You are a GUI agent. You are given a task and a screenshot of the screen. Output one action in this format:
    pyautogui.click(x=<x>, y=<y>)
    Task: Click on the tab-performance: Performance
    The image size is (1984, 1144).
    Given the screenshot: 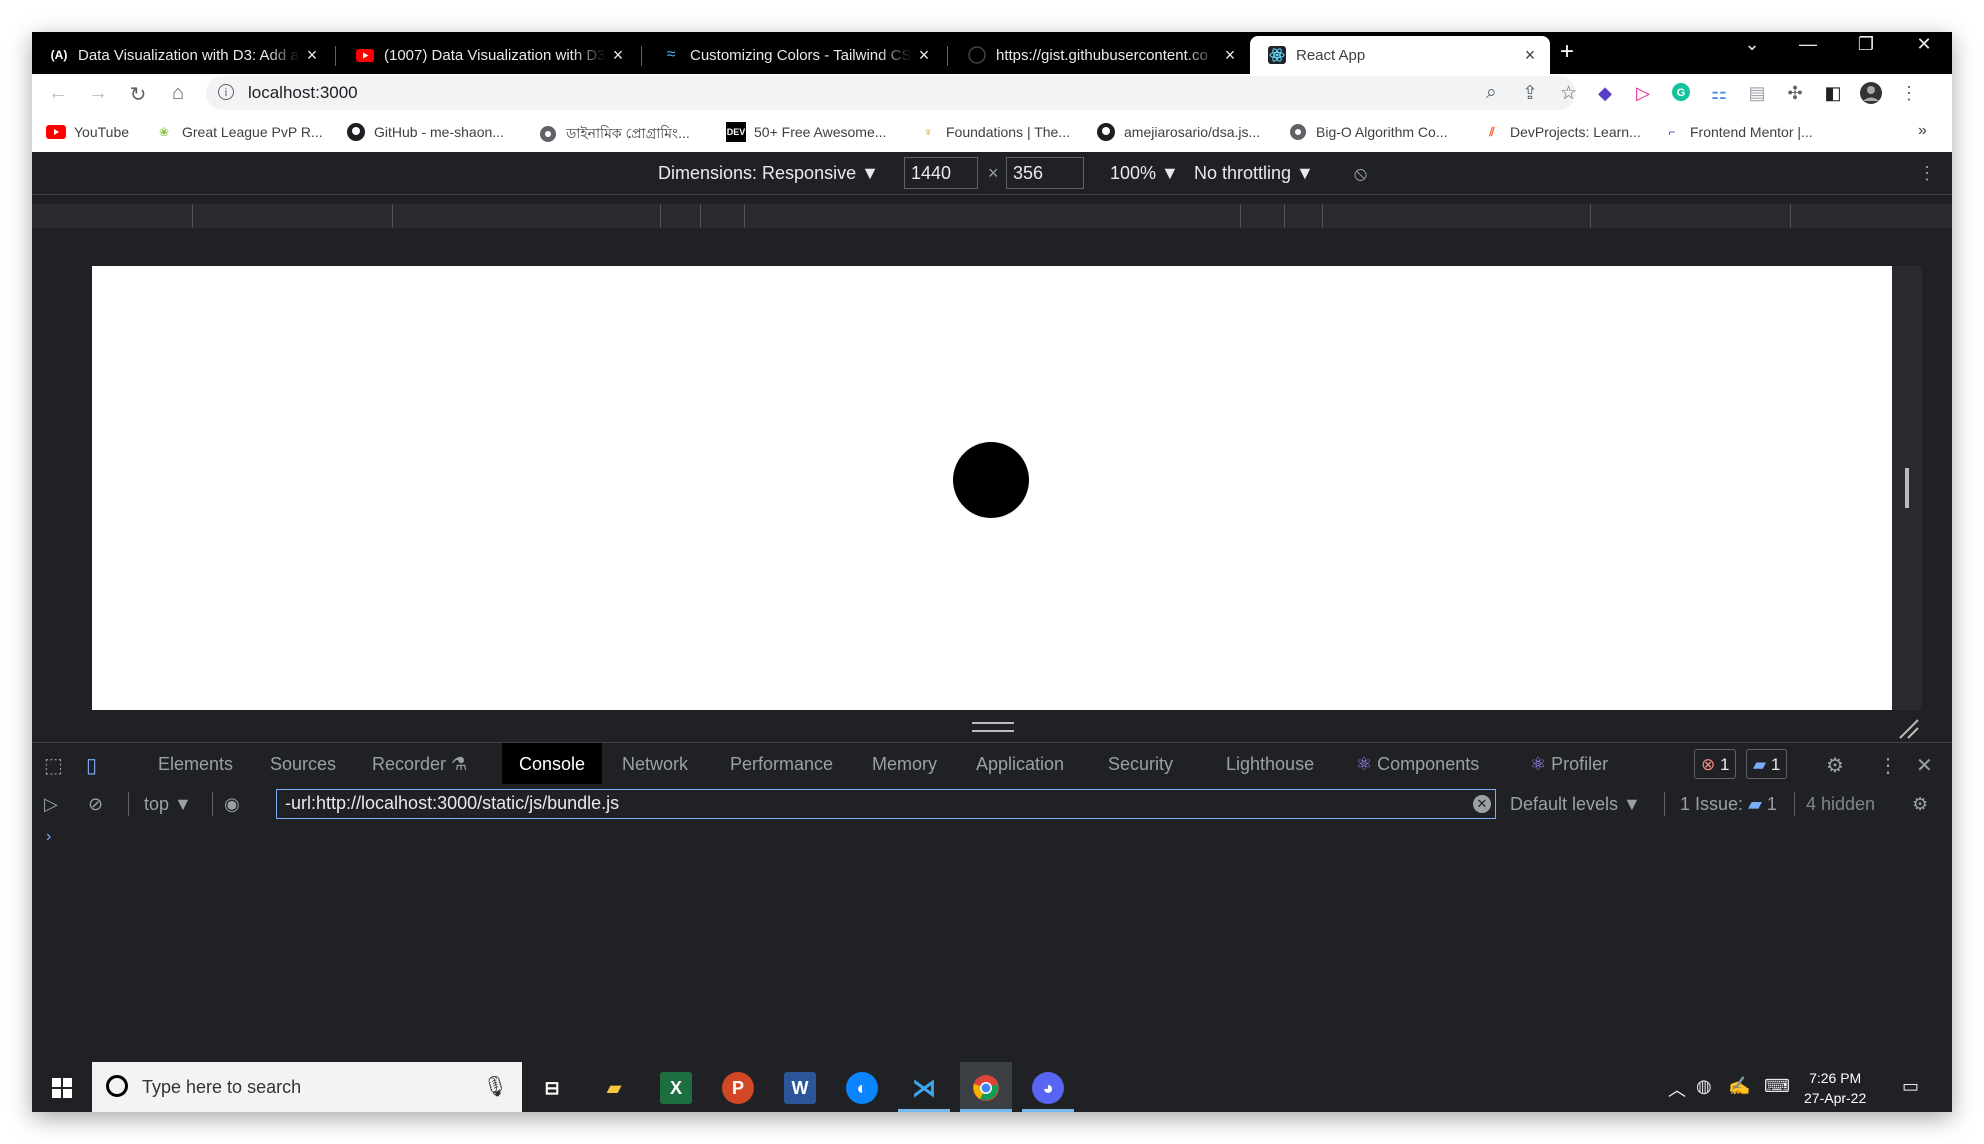 What is the action you would take?
    pyautogui.click(x=781, y=764)
    